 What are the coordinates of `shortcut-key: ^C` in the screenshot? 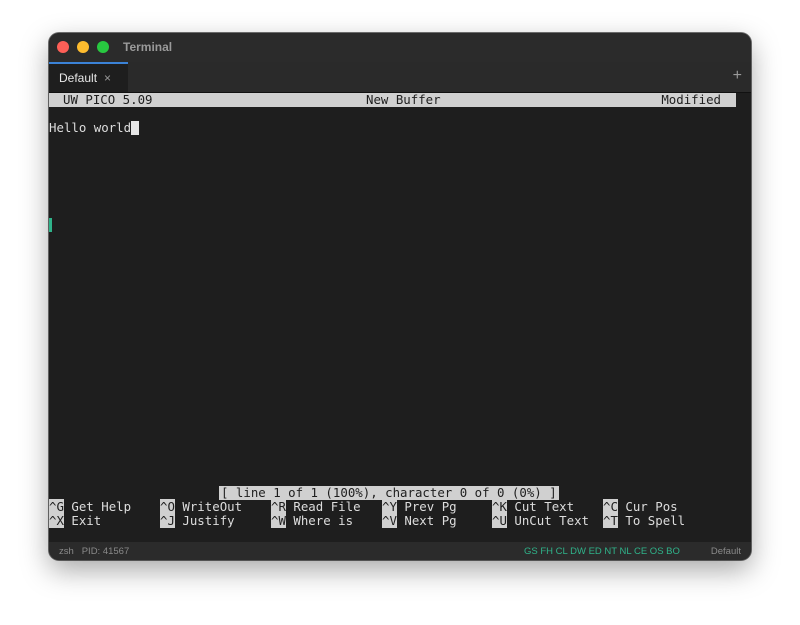 It's located at (610, 506).